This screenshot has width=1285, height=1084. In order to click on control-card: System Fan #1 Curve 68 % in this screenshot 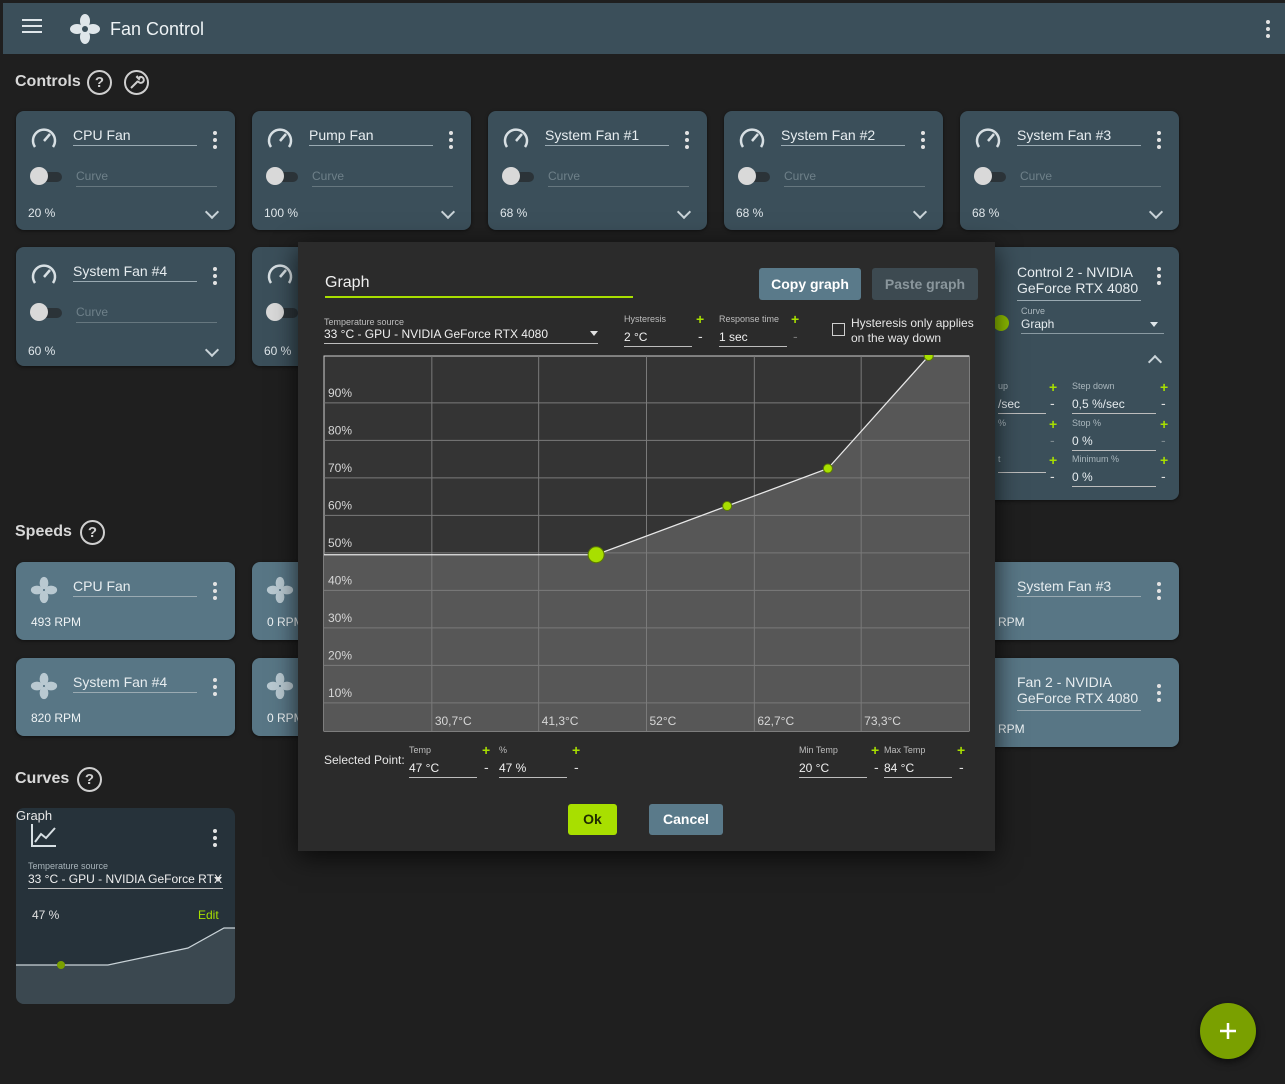, I will do `click(597, 170)`.